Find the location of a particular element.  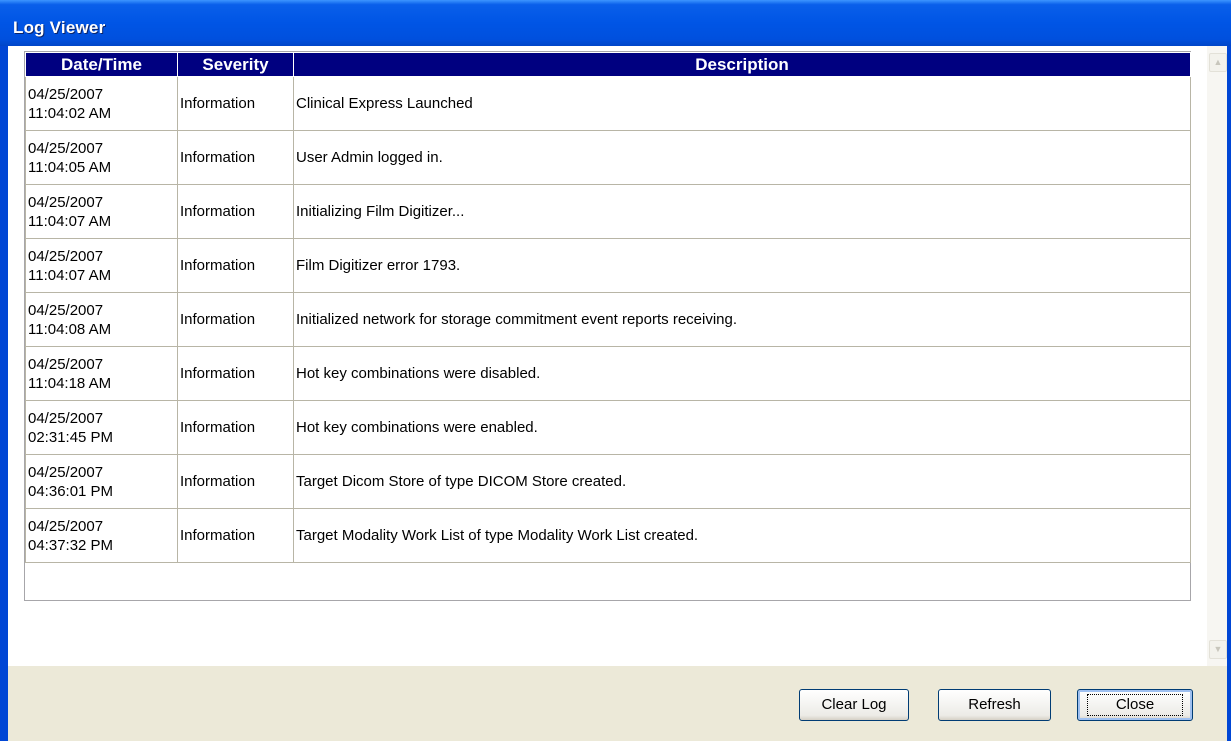

datetime-cell: 04/25/2007 11:04:02 AM is located at coordinates (101, 103).